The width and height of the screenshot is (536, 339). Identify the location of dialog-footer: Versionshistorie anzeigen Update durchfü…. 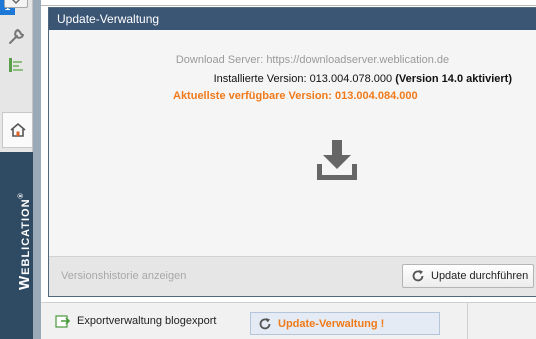
(292, 276).